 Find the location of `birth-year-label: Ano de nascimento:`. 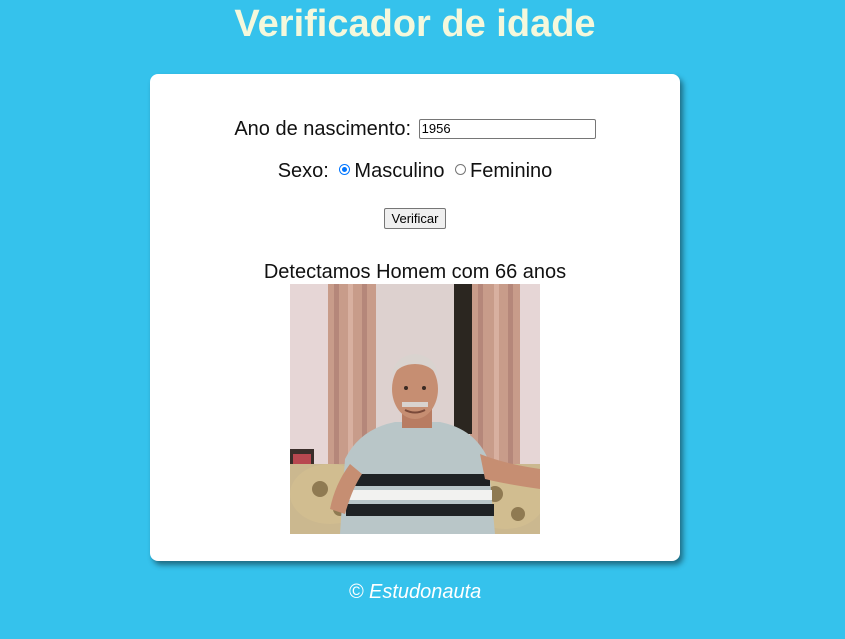

birth-year-label: Ano de nascimento: is located at coordinates (323, 129).